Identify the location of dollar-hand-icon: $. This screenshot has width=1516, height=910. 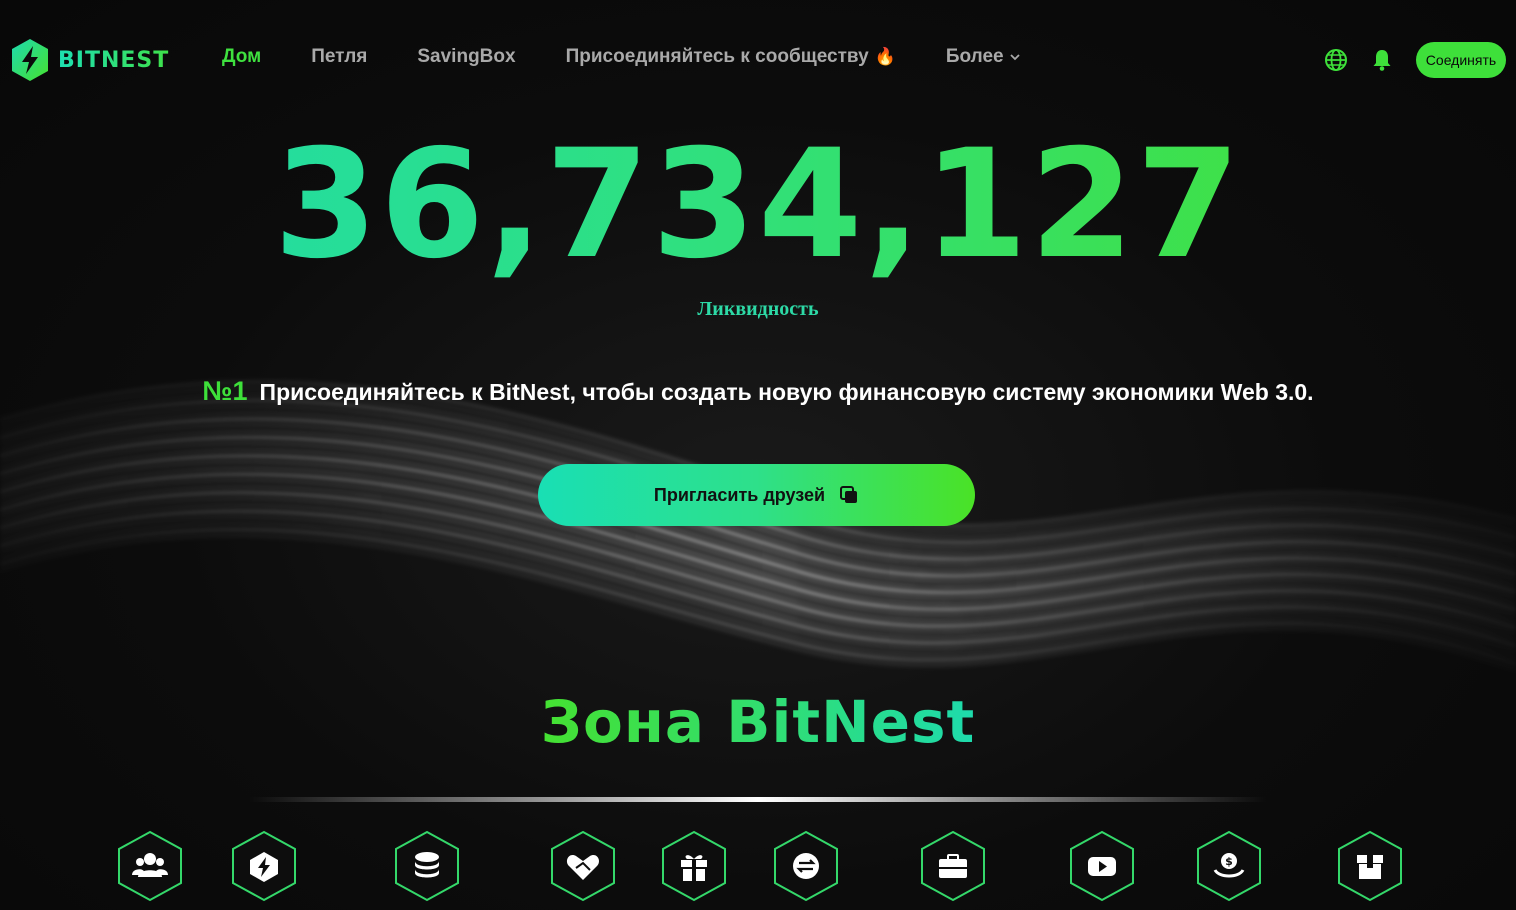
(1229, 866).